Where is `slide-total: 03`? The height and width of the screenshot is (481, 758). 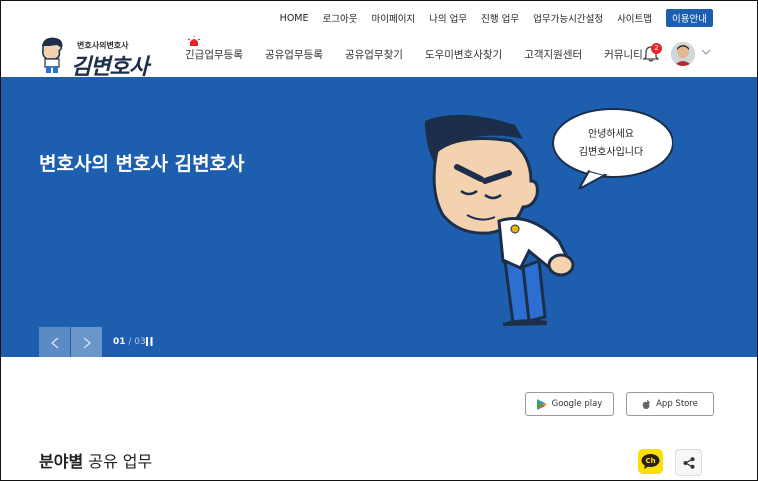 slide-total: 03 is located at coordinates (140, 342).